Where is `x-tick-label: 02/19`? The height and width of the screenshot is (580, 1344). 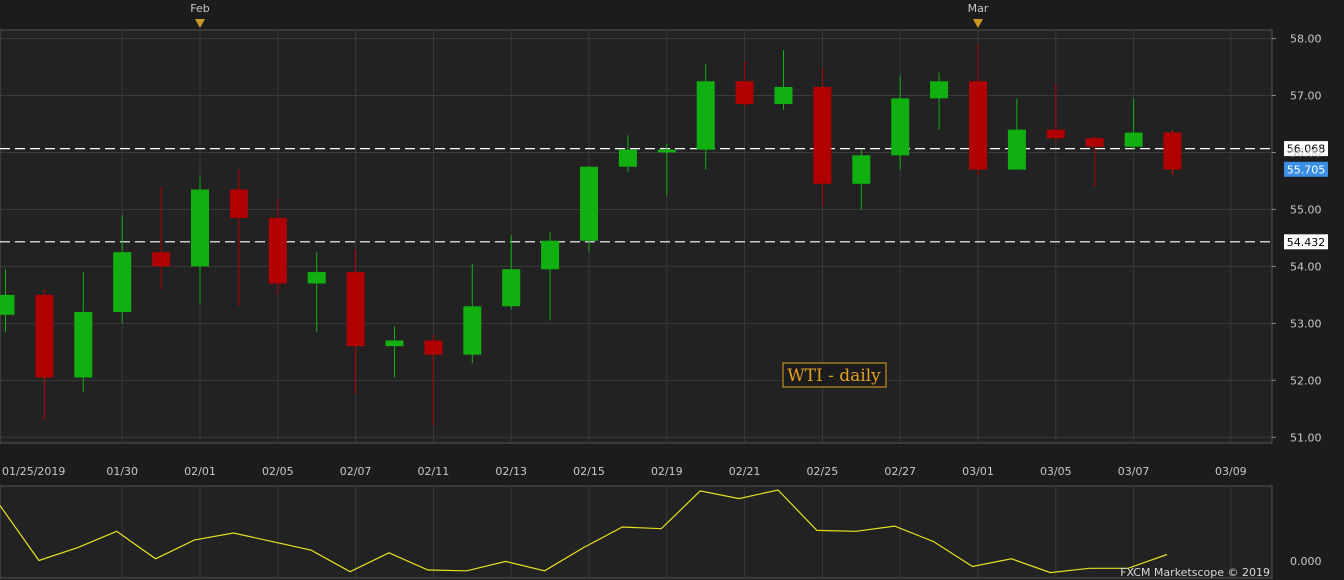
x-tick-label: 02/19 is located at coordinates (667, 471).